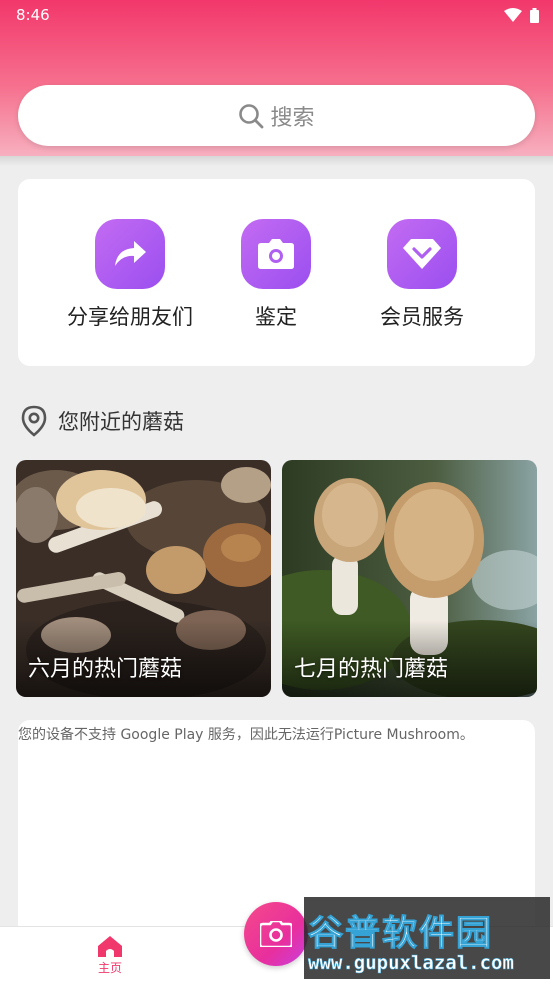  I want to click on status-time: 8:46, so click(33, 15).